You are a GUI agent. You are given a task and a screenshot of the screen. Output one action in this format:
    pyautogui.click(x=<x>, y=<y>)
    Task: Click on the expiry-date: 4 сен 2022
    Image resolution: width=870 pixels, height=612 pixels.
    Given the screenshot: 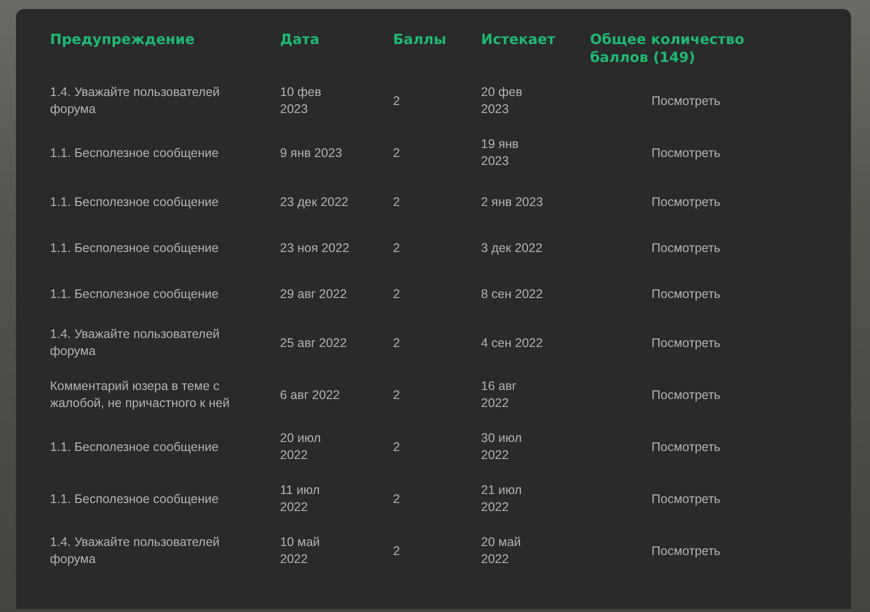 What is the action you would take?
    pyautogui.click(x=512, y=343)
    